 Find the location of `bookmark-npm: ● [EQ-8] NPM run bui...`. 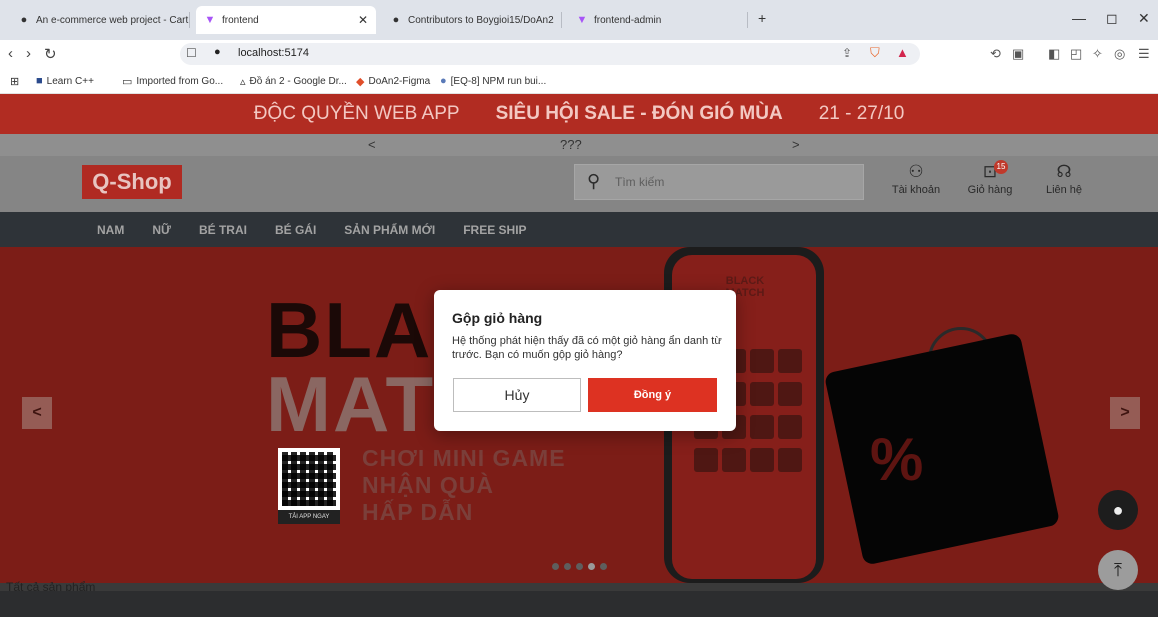

bookmark-npm: ● [EQ-8] NPM run bui... is located at coordinates (493, 81).